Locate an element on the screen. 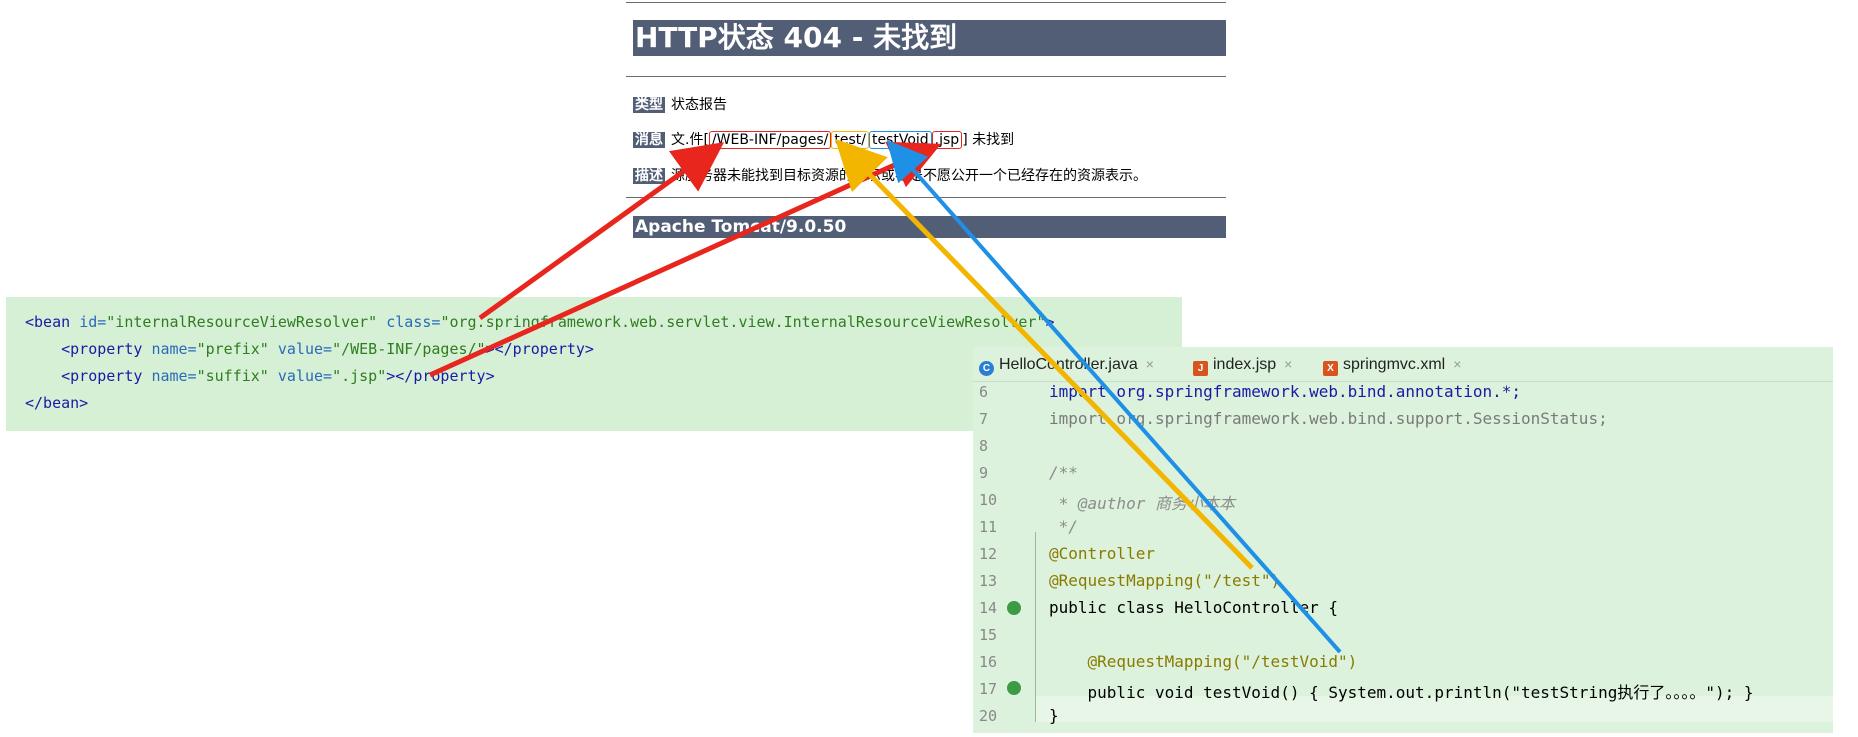 Image resolution: width=1858 pixels, height=737 pixels. test-mapping-arrow is located at coordinates (1044, 354).